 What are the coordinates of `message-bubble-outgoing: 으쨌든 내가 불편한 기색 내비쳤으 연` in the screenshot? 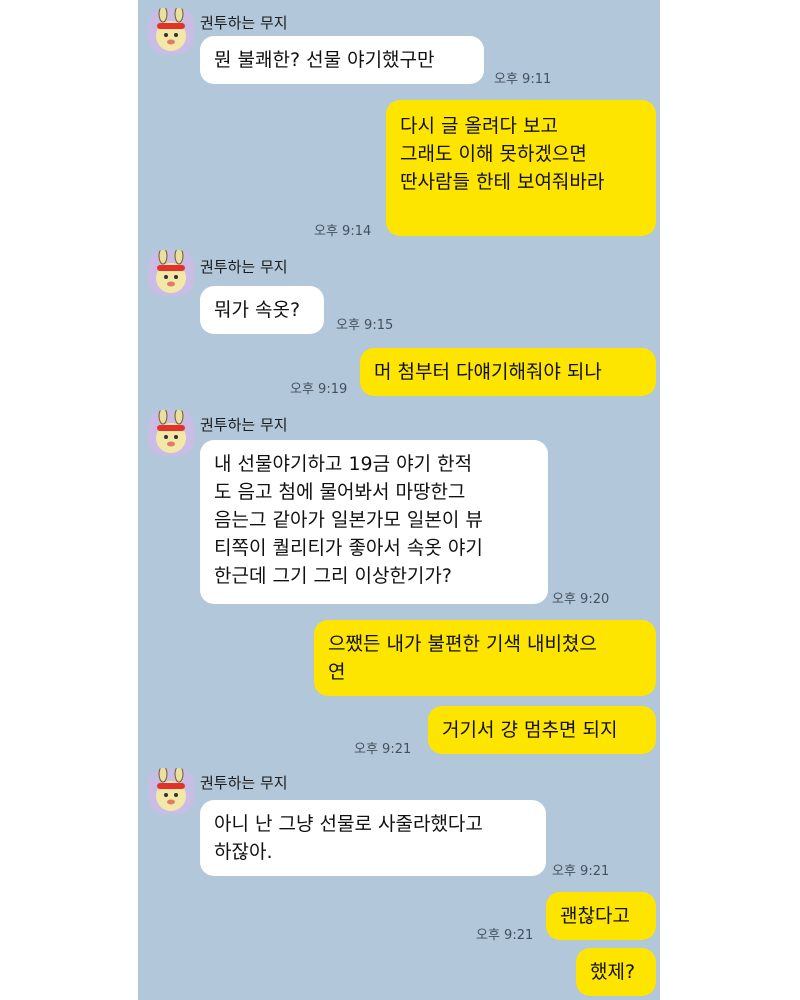 It's located at (485, 658).